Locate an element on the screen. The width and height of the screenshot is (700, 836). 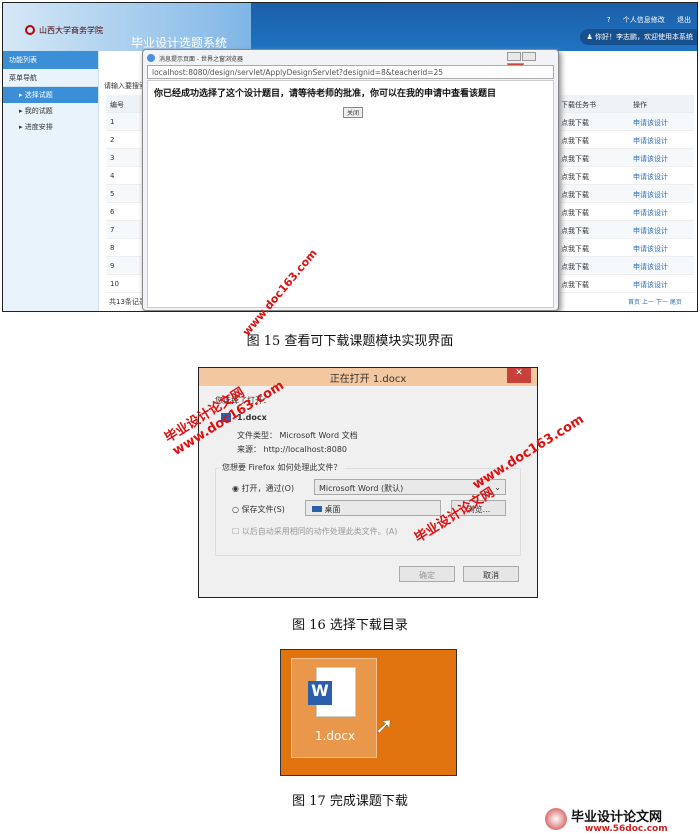
welcome-label: 你好！李志鹏，欢迎使用本系统 is located at coordinates (644, 37).